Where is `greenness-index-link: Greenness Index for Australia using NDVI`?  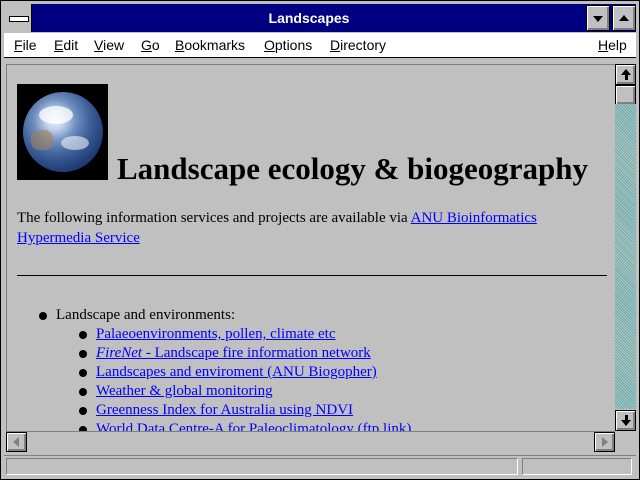 greenness-index-link: Greenness Index for Australia using NDVI is located at coordinates (224, 410).